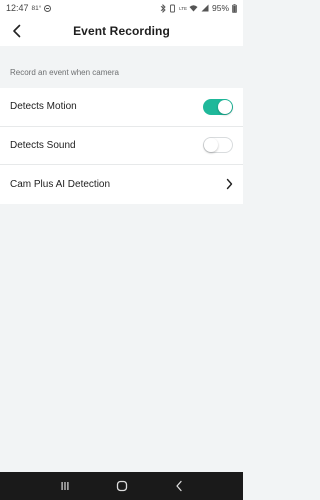 The width and height of the screenshot is (320, 500). What do you see at coordinates (121, 8) in the screenshot?
I see `status-bar: 12:47 81° LTE 95%` at bounding box center [121, 8].